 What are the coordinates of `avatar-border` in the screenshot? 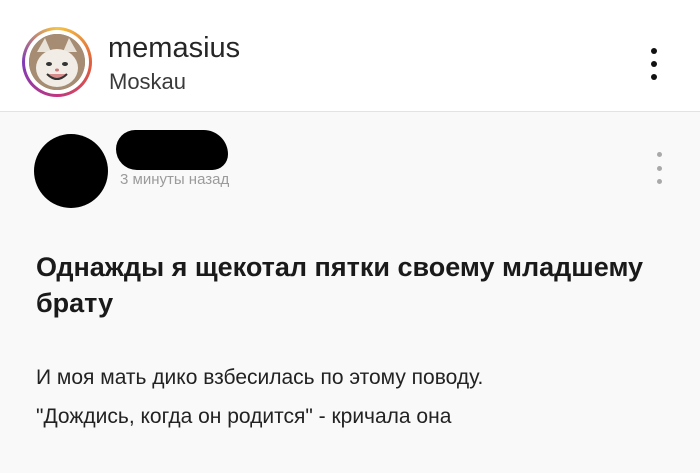 It's located at (57, 62).